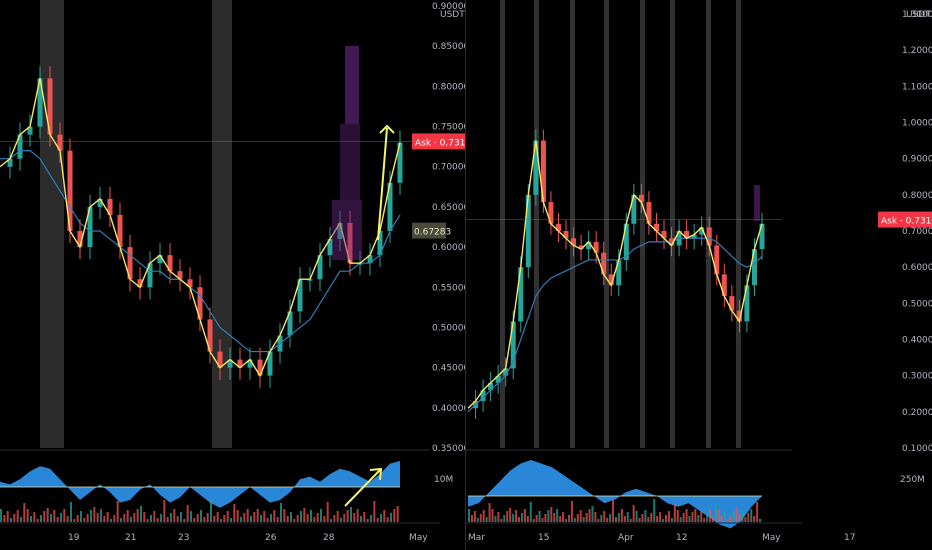  What do you see at coordinates (449, 409) in the screenshot?
I see `y-tick-label: 0.40000` at bounding box center [449, 409].